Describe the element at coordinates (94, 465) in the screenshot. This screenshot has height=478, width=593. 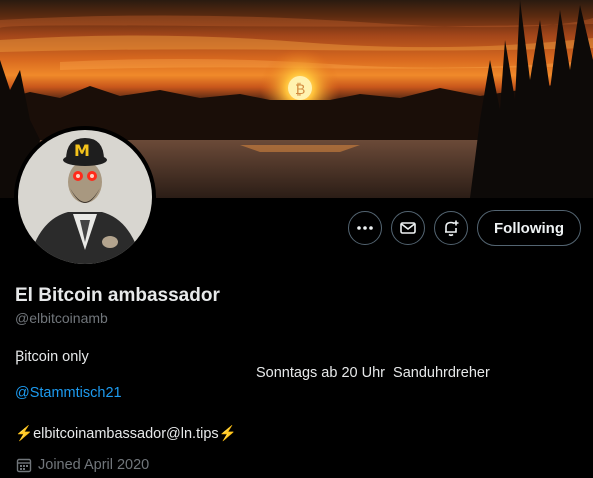
I see `joined-text: Joined April 2020` at that location.